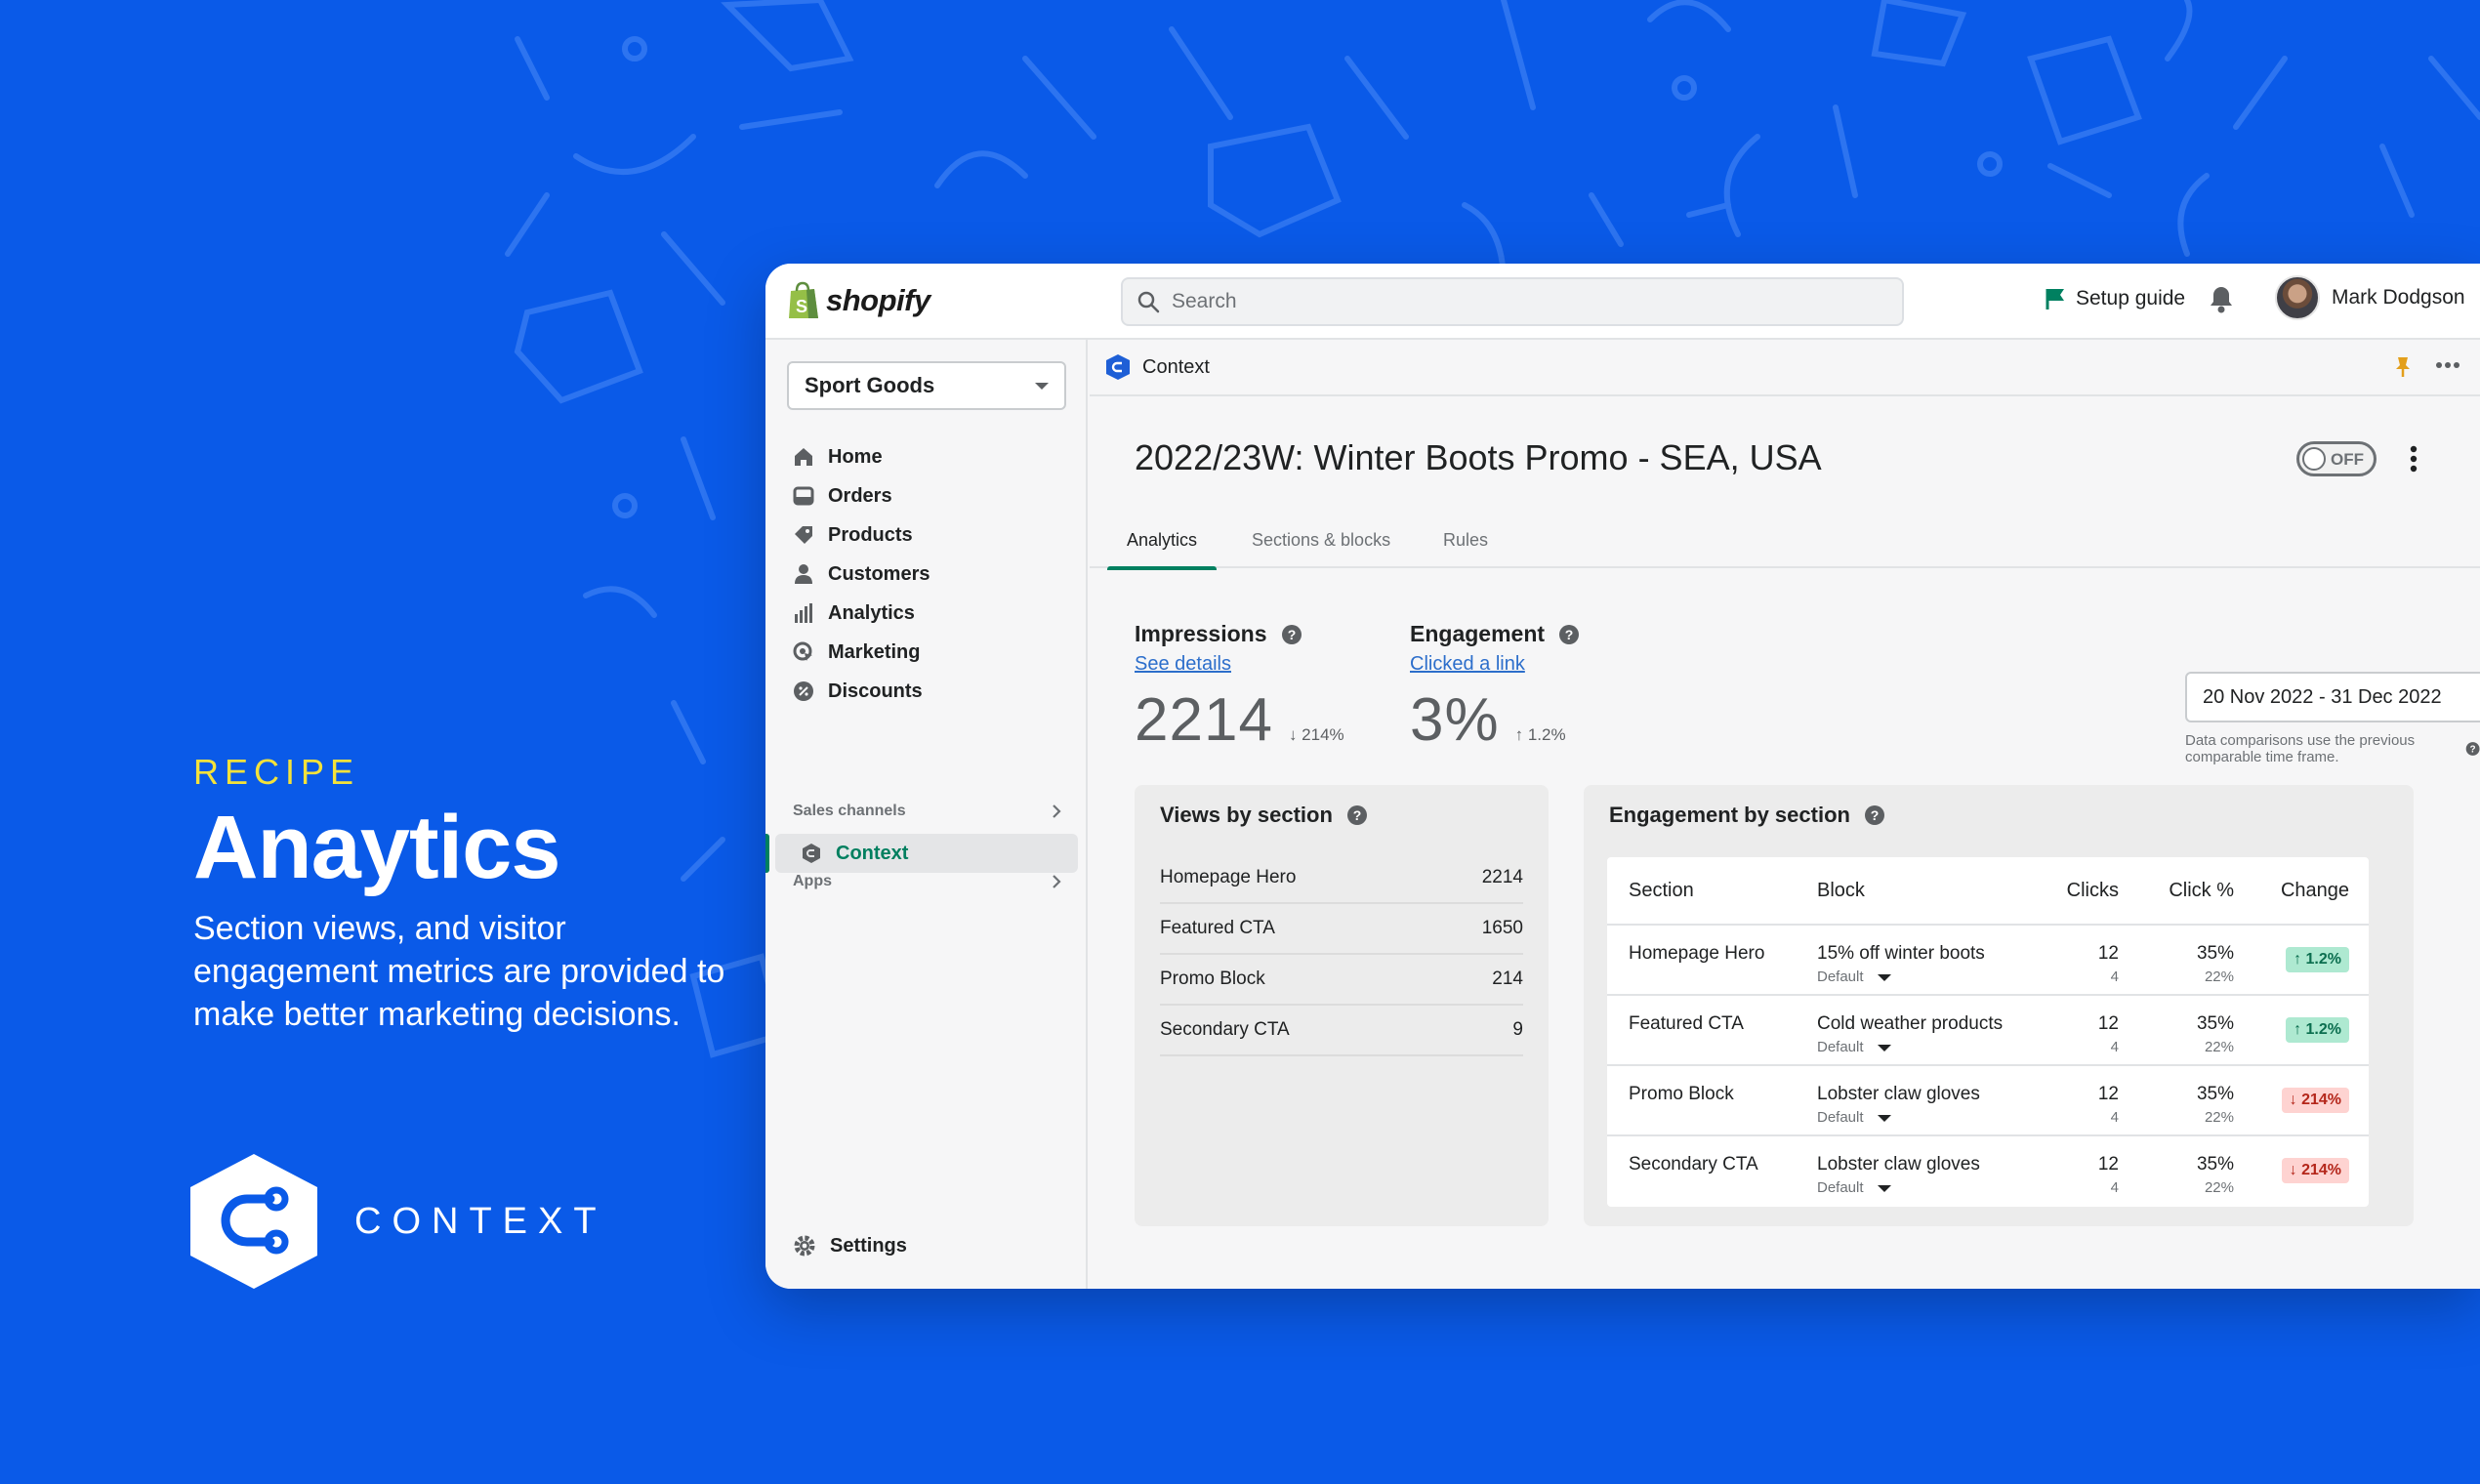  Describe the element at coordinates (1910, 1034) in the screenshot. I see `row-block: Cold weather products Default` at that location.